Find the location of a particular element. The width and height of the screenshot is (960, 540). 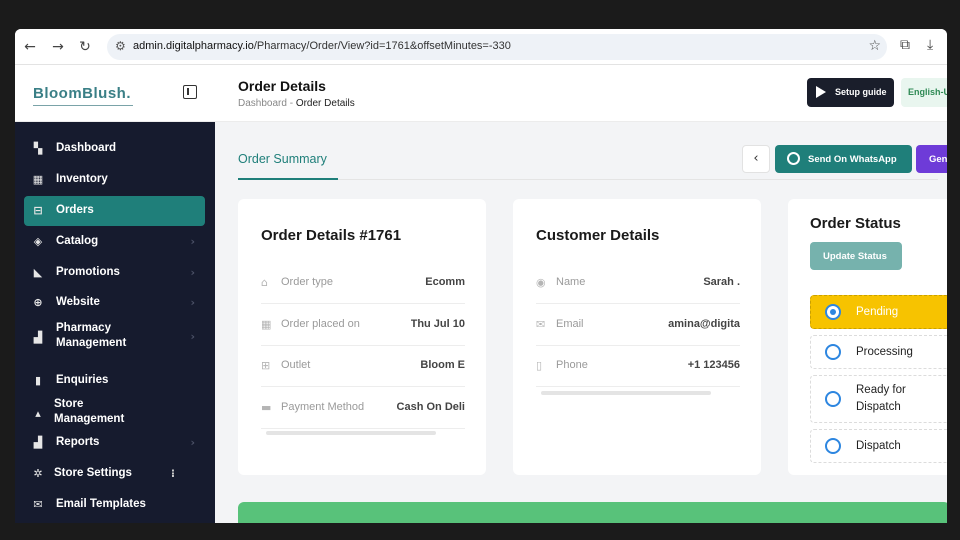

sidebar-item-orders: ⊟ Orders is located at coordinates (114, 211).